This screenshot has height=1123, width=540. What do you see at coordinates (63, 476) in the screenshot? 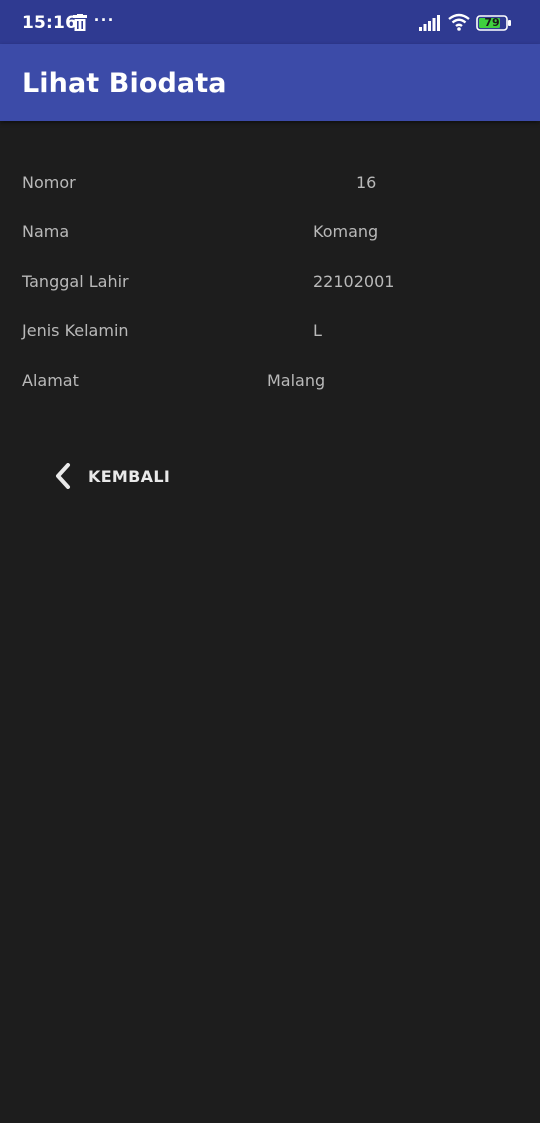
I see `chevron-left-icon` at bounding box center [63, 476].